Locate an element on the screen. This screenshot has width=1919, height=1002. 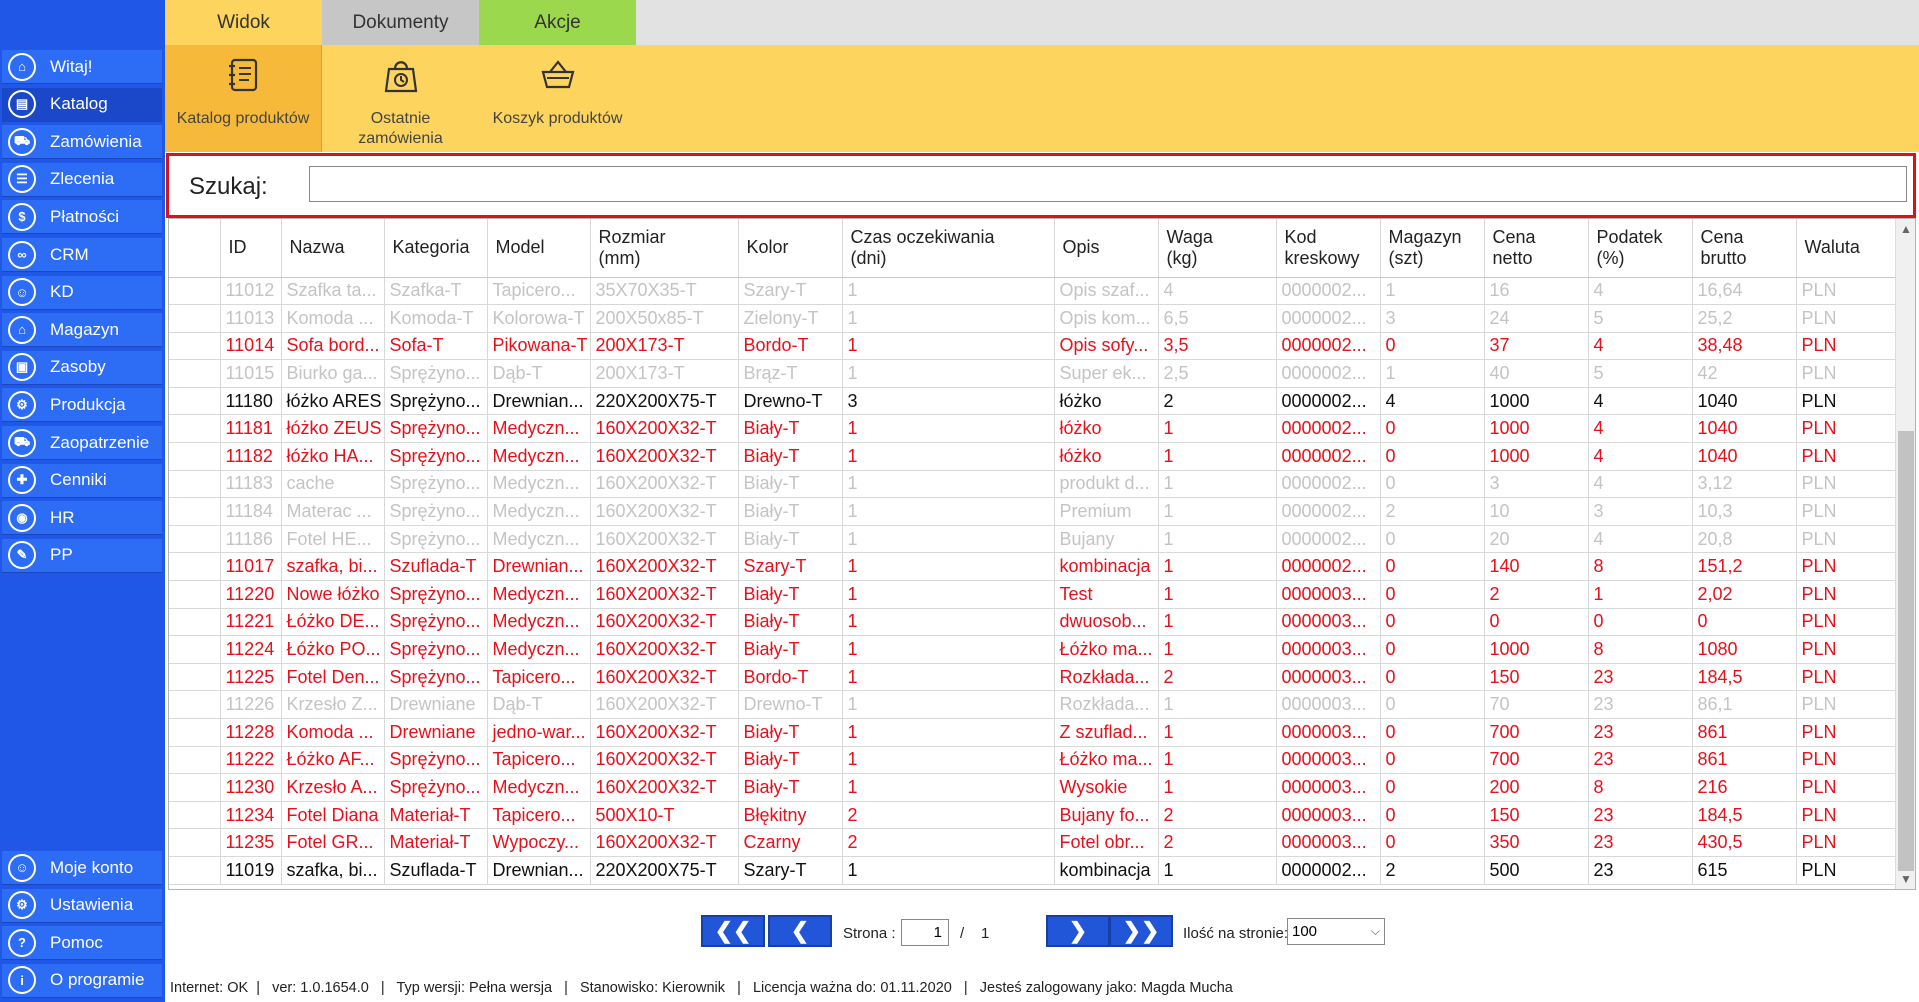
vertical-scrollbar: ▲ ▼ is located at coordinates (1905, 554).